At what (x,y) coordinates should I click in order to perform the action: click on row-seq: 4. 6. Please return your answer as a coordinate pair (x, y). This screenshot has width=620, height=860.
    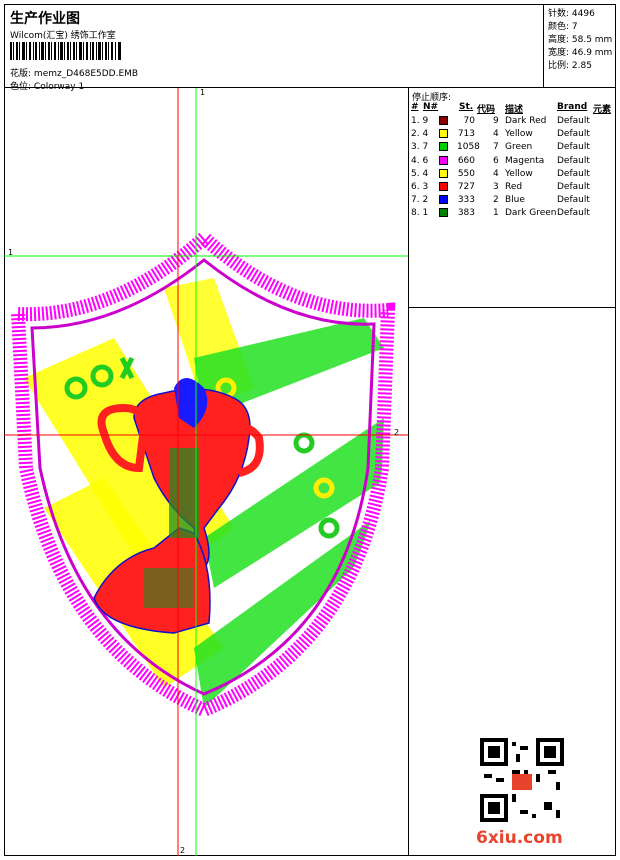
    Looking at the image, I should click on (420, 160).